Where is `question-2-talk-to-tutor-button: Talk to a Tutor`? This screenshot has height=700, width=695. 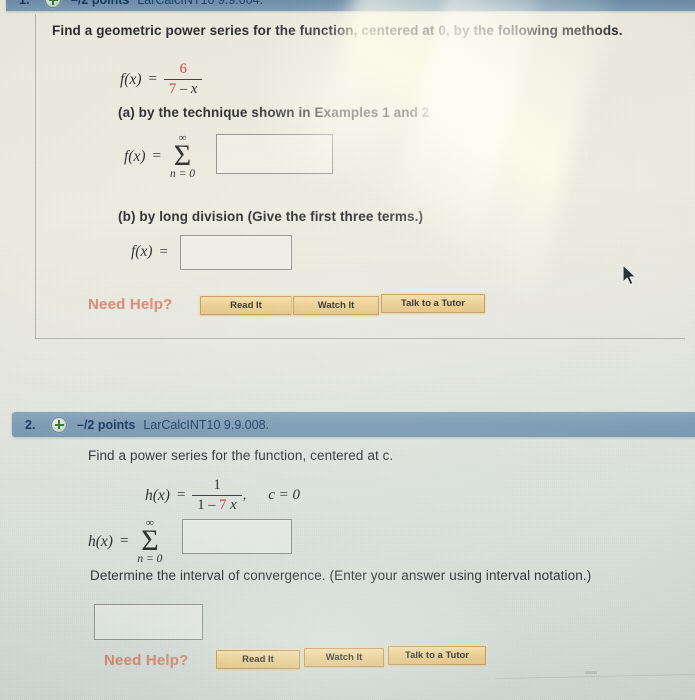
question-2-talk-to-tutor-button: Talk to a Tutor is located at coordinates (437, 655).